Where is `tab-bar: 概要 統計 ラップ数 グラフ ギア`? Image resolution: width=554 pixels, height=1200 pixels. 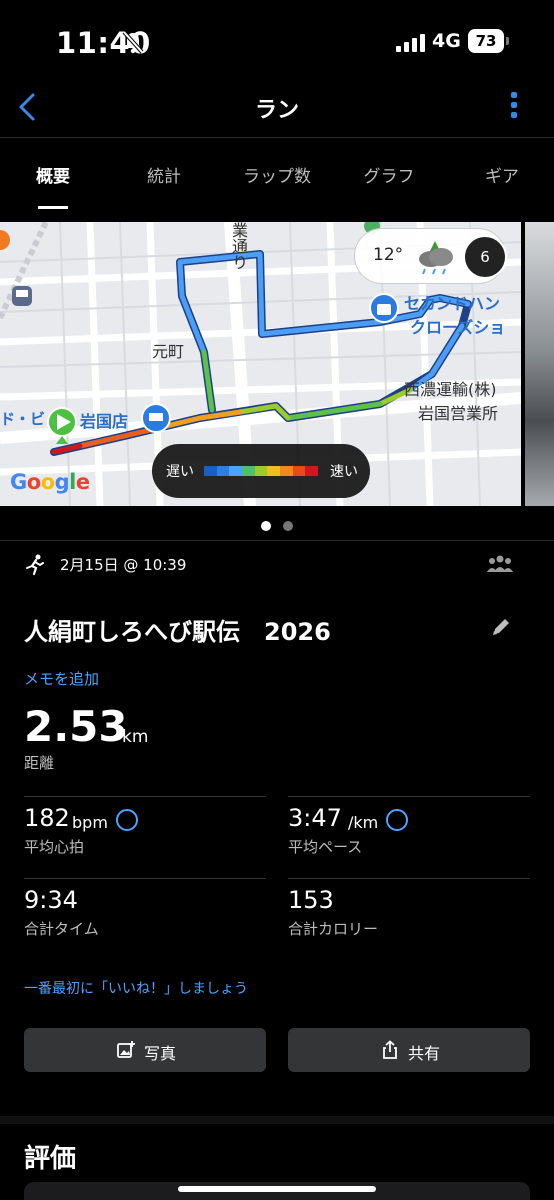 tab-bar: 概要 統計 ラップ数 グラフ ギア is located at coordinates (277, 176).